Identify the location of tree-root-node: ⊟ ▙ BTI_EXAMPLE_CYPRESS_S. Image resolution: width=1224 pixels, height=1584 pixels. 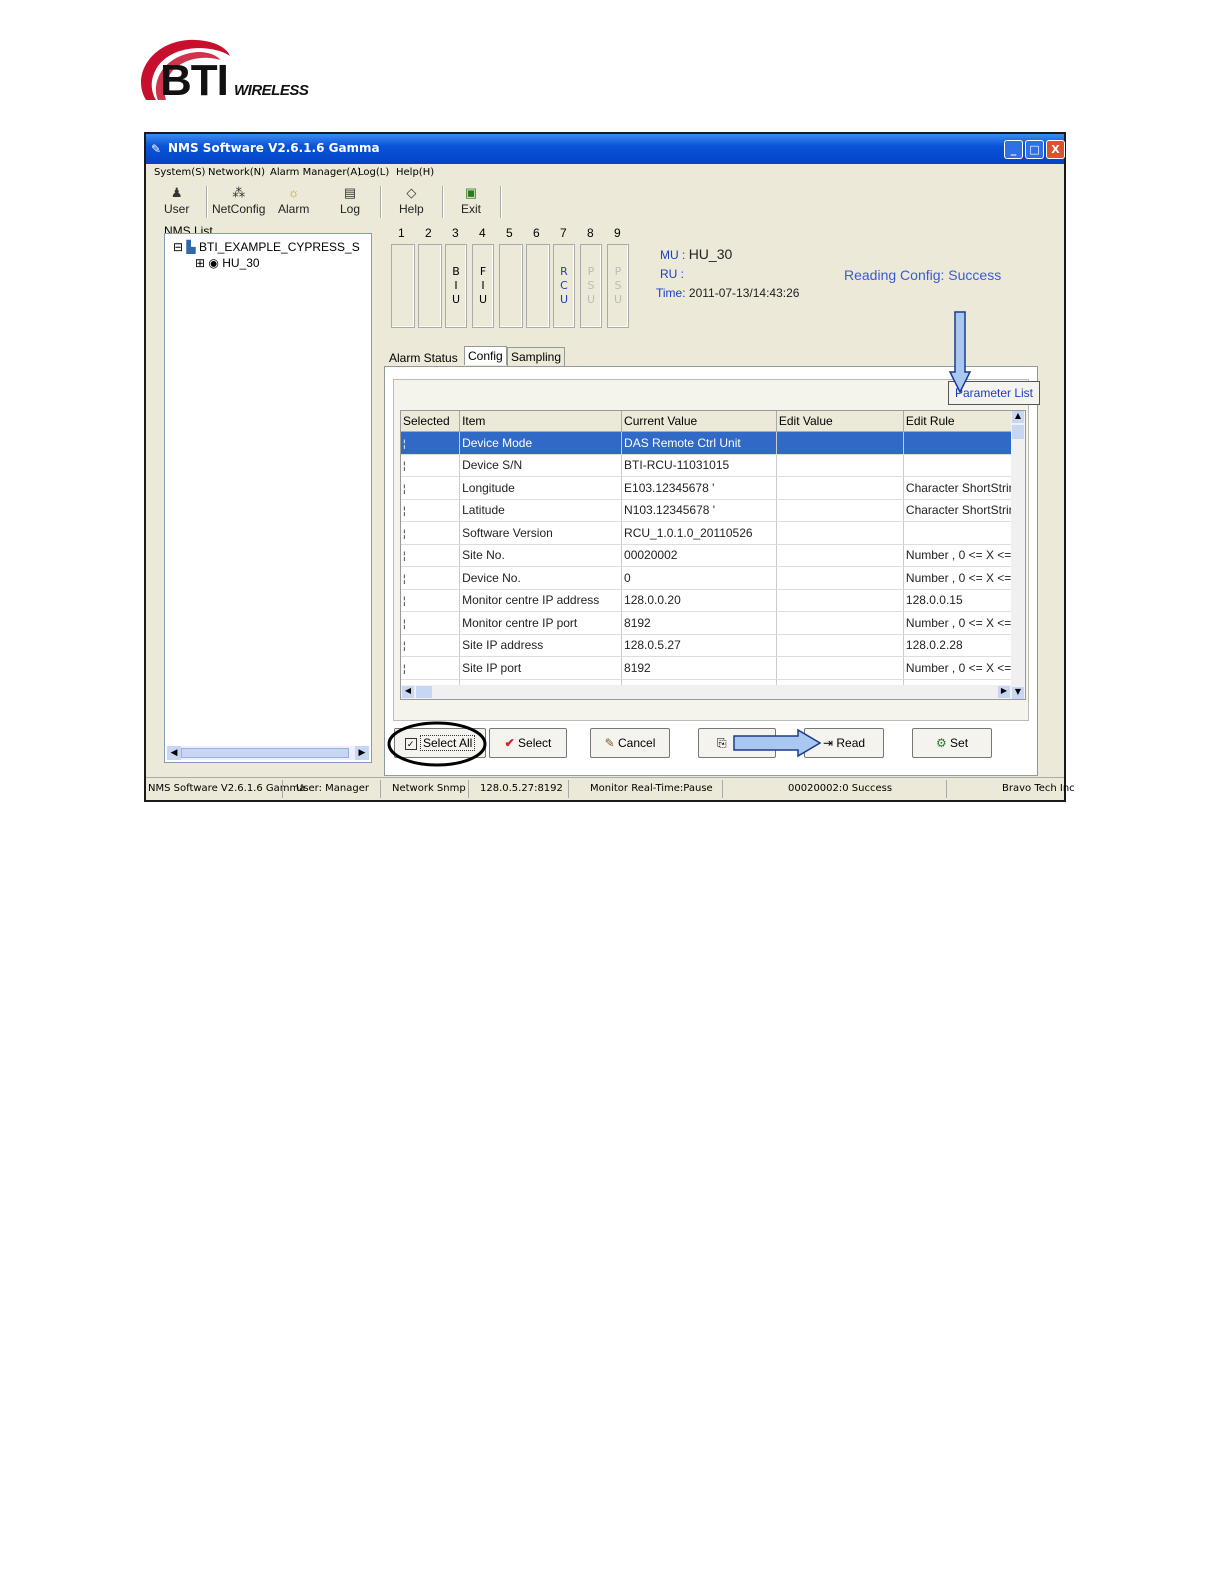
(266, 247).